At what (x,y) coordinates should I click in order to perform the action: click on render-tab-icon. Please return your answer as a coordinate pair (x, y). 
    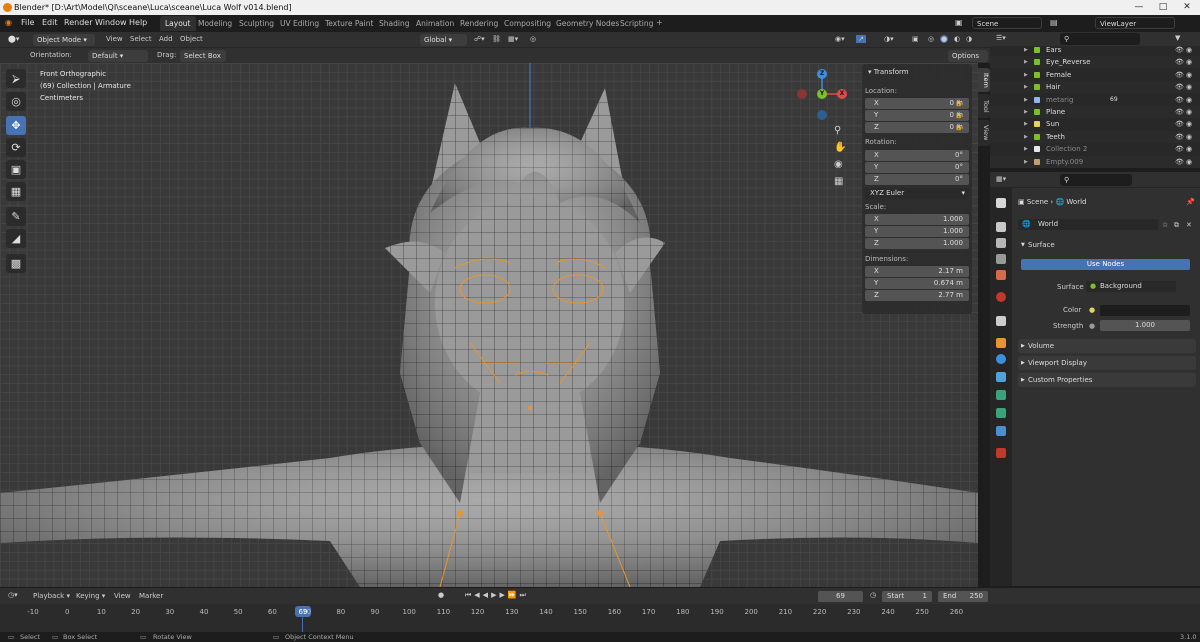
    Looking at the image, I should click on (1001, 227).